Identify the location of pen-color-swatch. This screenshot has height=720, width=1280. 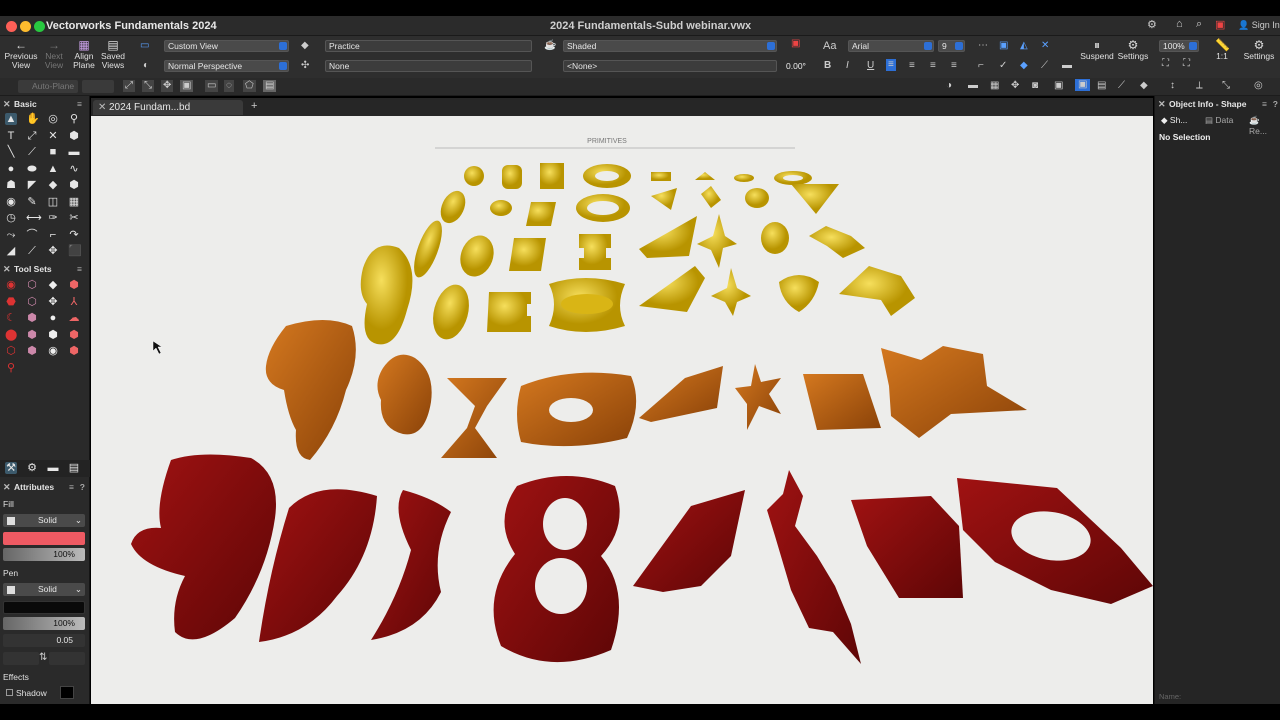
(44, 607).